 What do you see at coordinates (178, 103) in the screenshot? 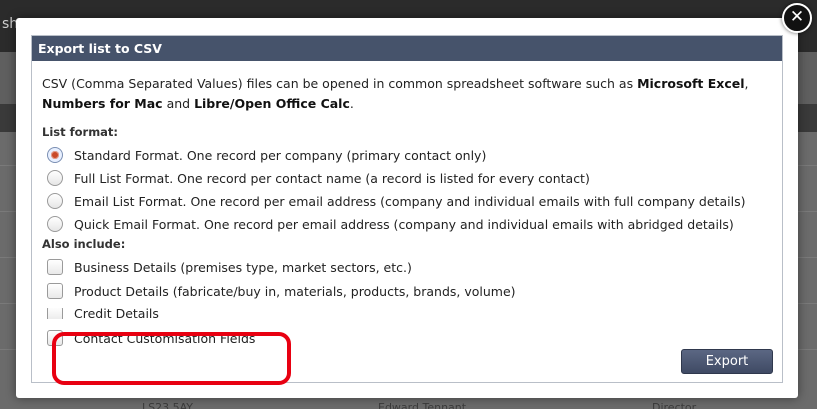
I see `description-text: and` at bounding box center [178, 103].